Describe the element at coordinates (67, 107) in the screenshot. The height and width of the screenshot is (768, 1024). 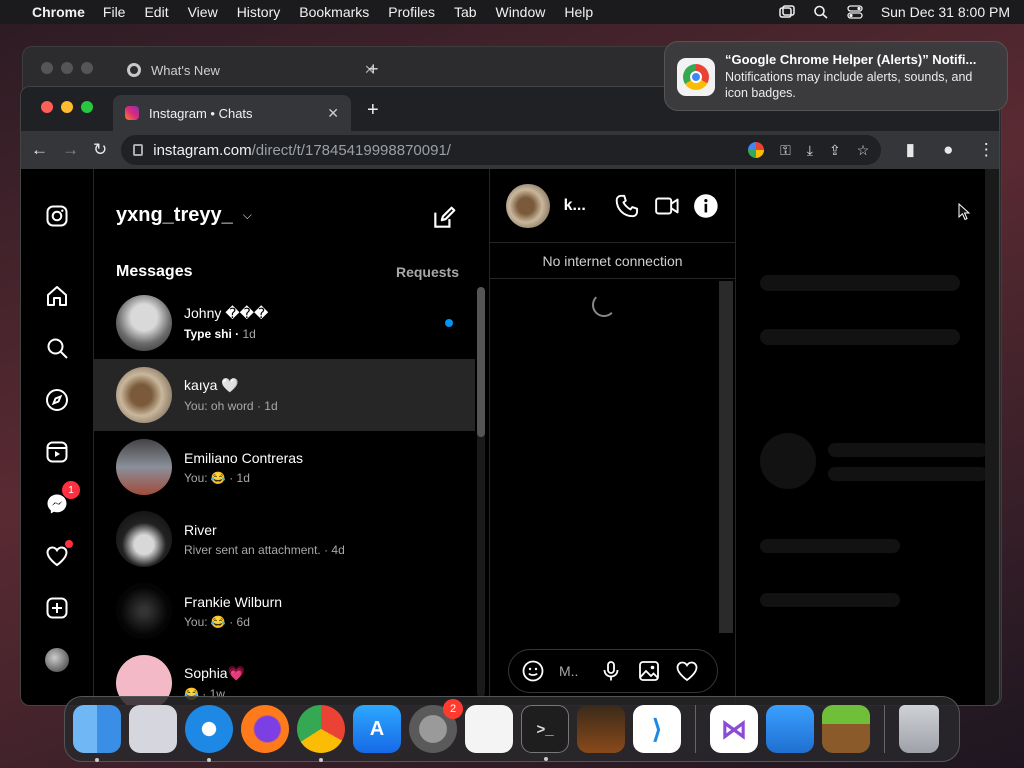
I see `minimize-window-button` at that location.